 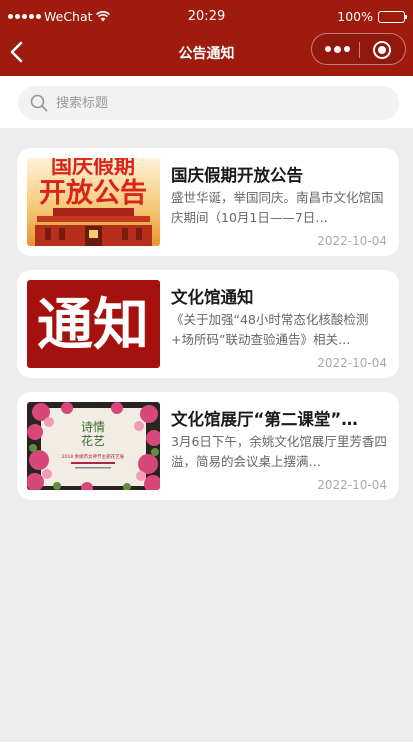 What do you see at coordinates (93, 456) in the screenshot?
I see `thumb-line-3: 2018 余姚市女神节主题花艺展` at bounding box center [93, 456].